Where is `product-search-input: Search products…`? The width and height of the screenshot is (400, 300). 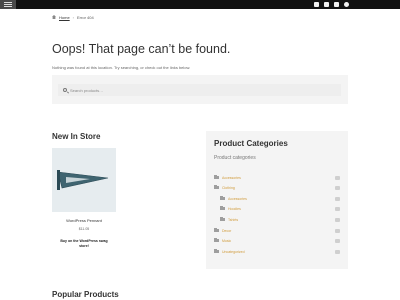 product-search-input: Search products… is located at coordinates (199, 90).